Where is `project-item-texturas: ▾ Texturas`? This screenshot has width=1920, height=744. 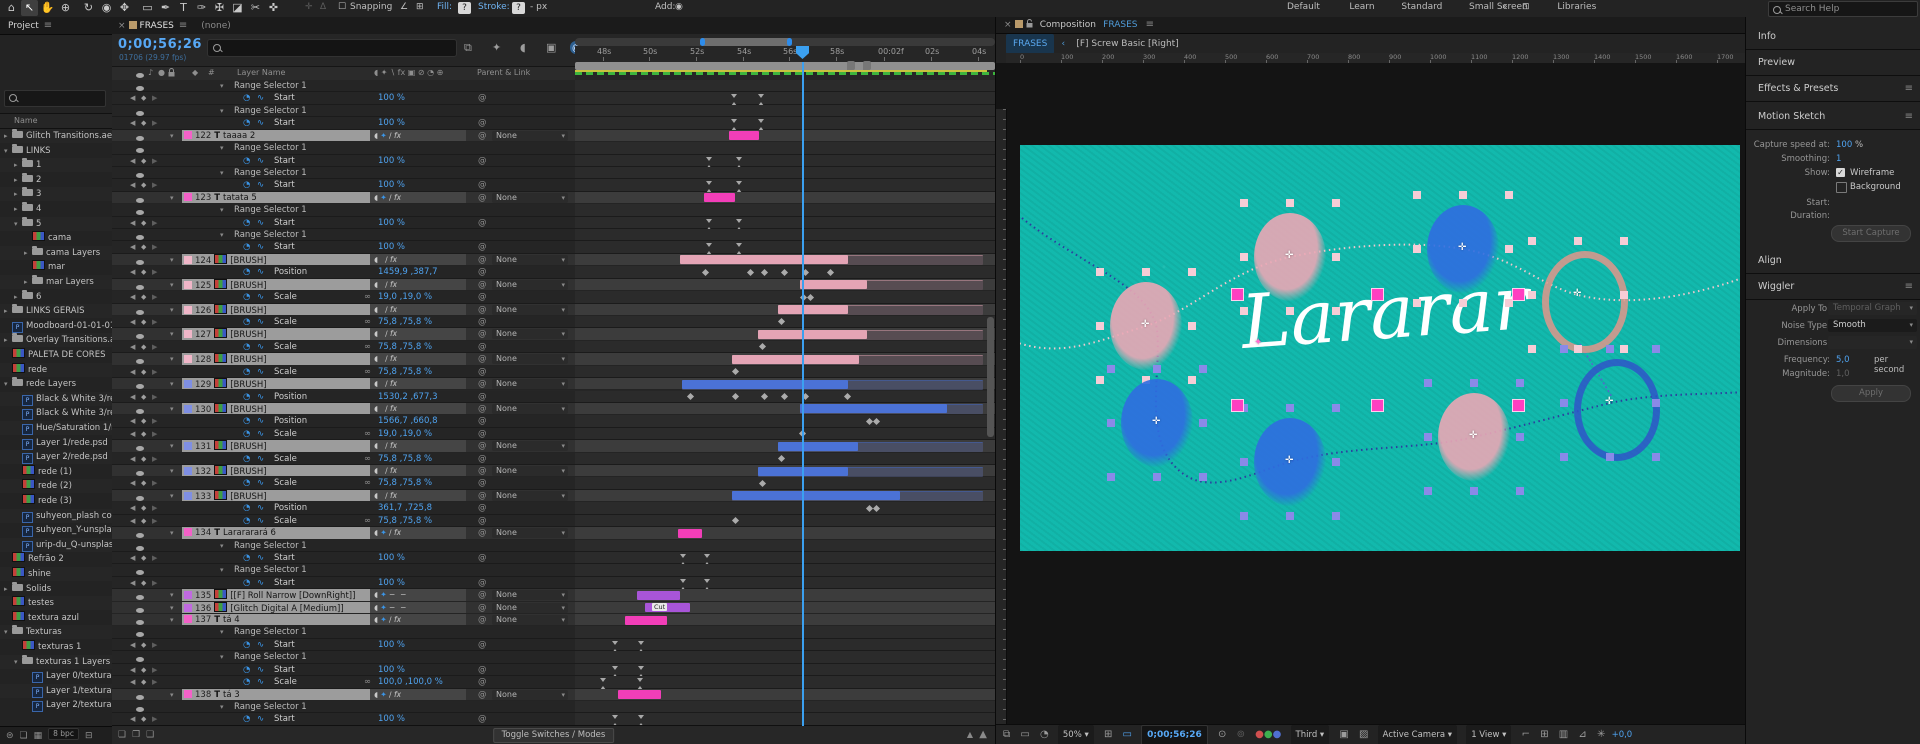
project-item-texturas: ▾ Texturas is located at coordinates (56, 632).